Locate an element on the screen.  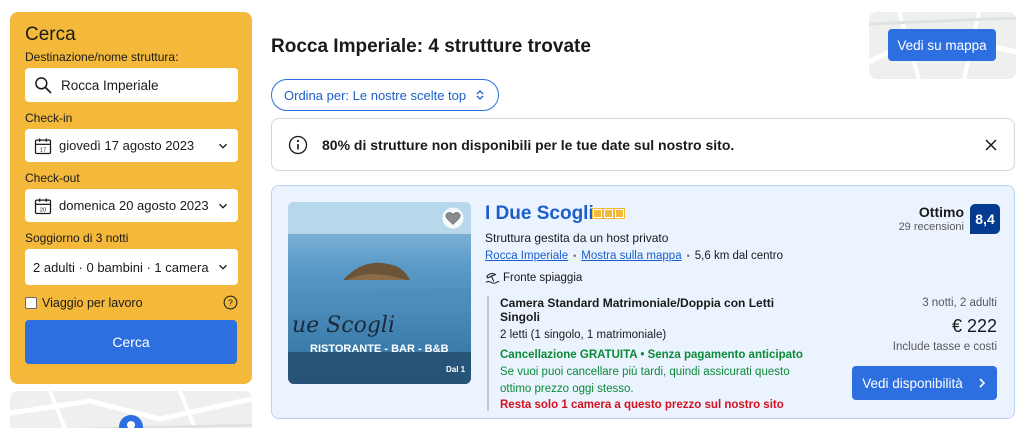
sort-label: Ordina per: Le nostre scelte top is located at coordinates (375, 95).